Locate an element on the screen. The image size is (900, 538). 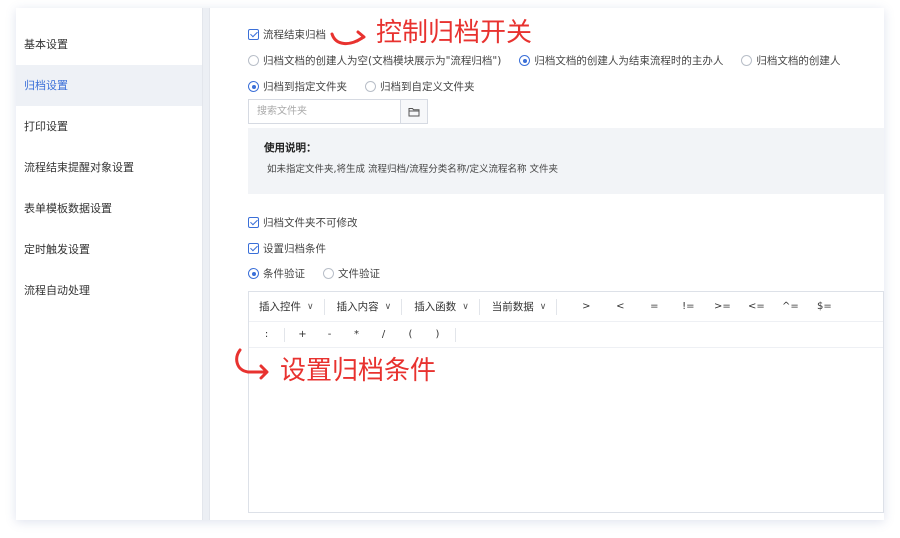
archive-condition-checkbox: 设置归档条件 is located at coordinates (287, 248).